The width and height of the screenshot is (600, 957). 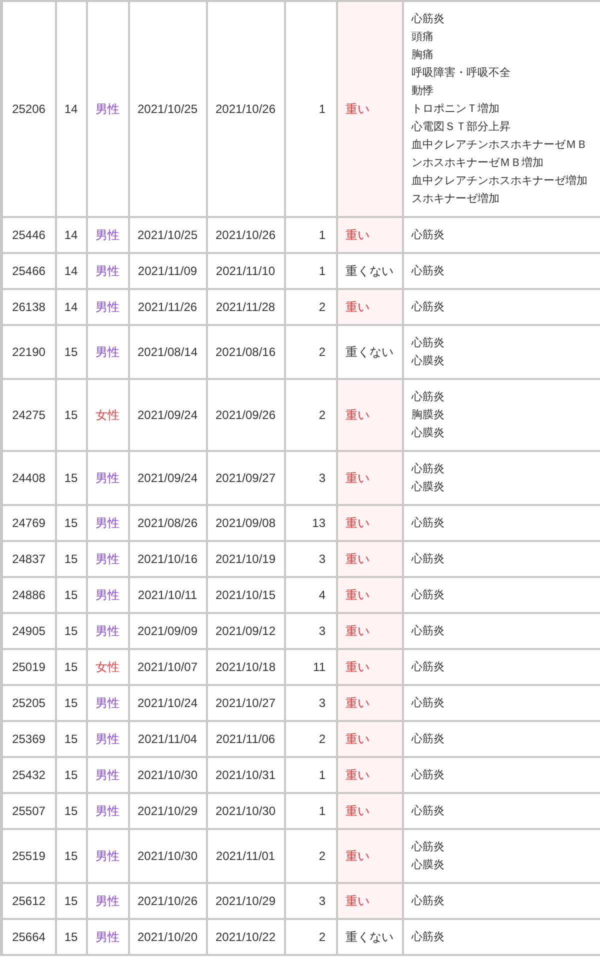 I want to click on table-cell: 2021/10/29, so click(x=167, y=811).